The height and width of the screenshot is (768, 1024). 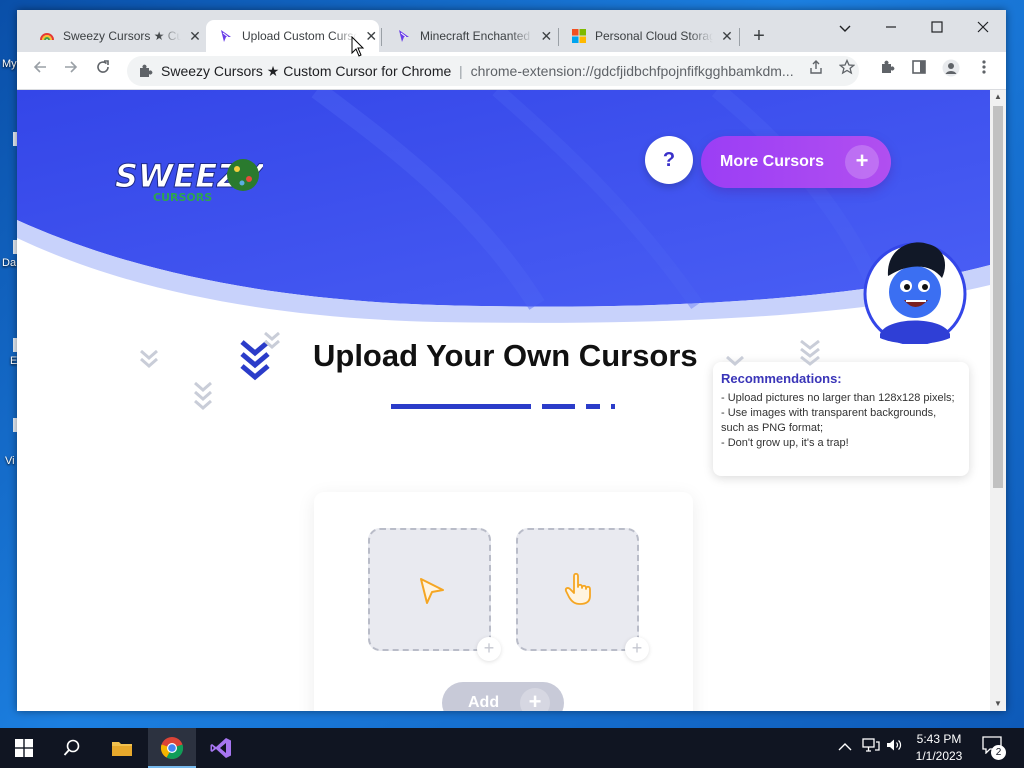 I want to click on start-button, so click(x=24, y=748).